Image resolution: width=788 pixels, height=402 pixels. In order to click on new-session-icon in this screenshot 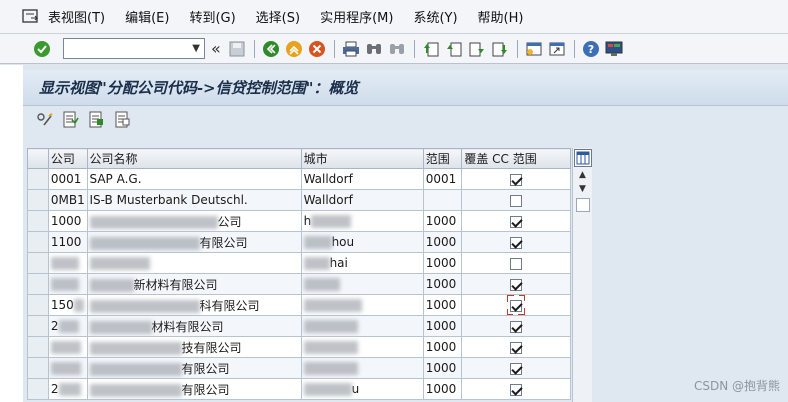, I will do `click(534, 49)`.